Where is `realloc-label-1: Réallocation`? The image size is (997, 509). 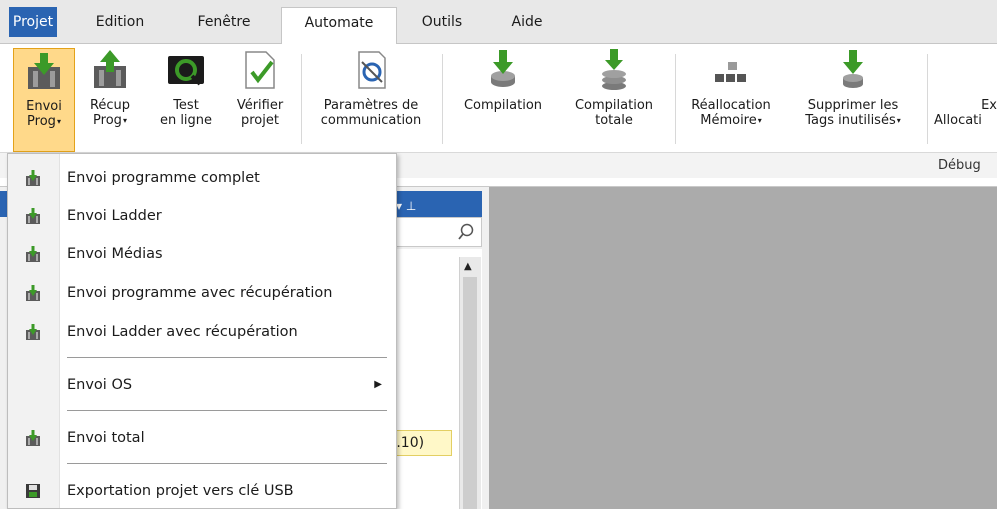 realloc-label-1: Réallocation is located at coordinates (731, 105).